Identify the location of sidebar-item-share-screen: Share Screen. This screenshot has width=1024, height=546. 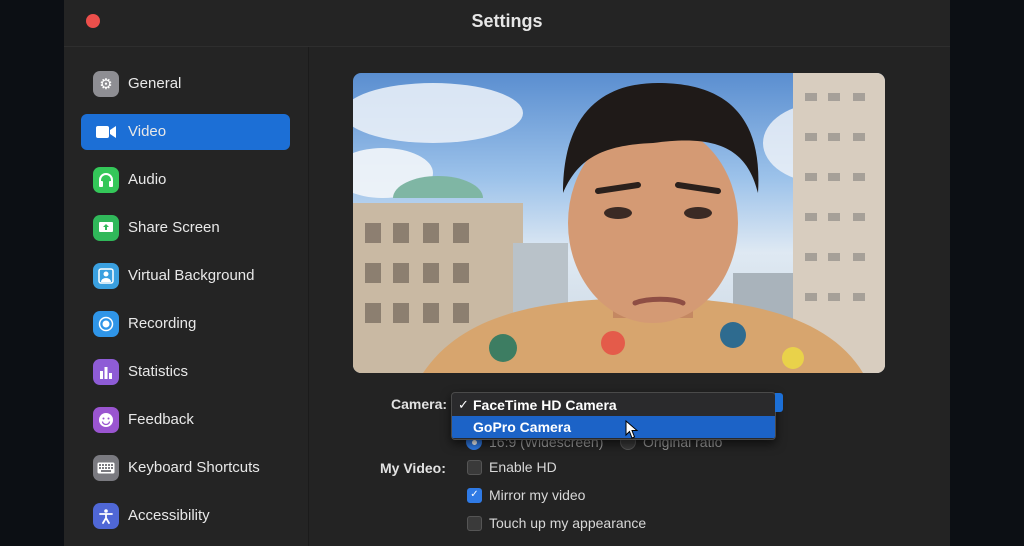
(185, 228).